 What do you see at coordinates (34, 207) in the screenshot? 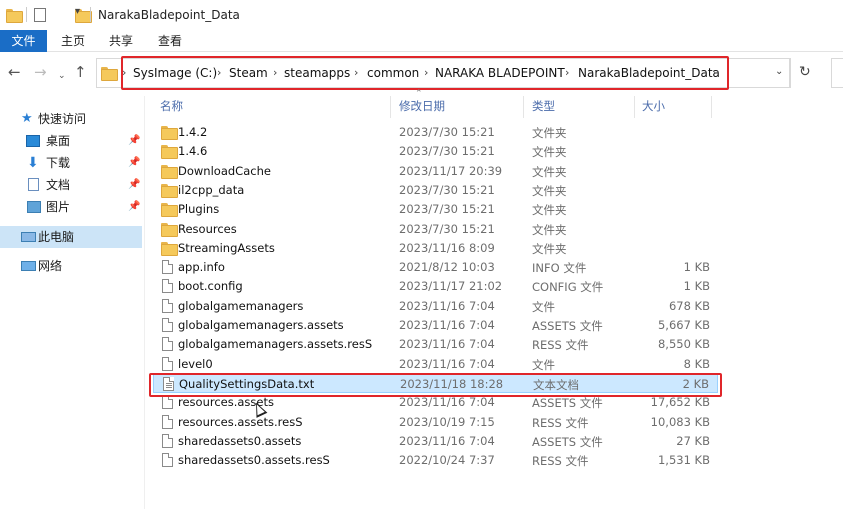
I see `picture-icon` at bounding box center [34, 207].